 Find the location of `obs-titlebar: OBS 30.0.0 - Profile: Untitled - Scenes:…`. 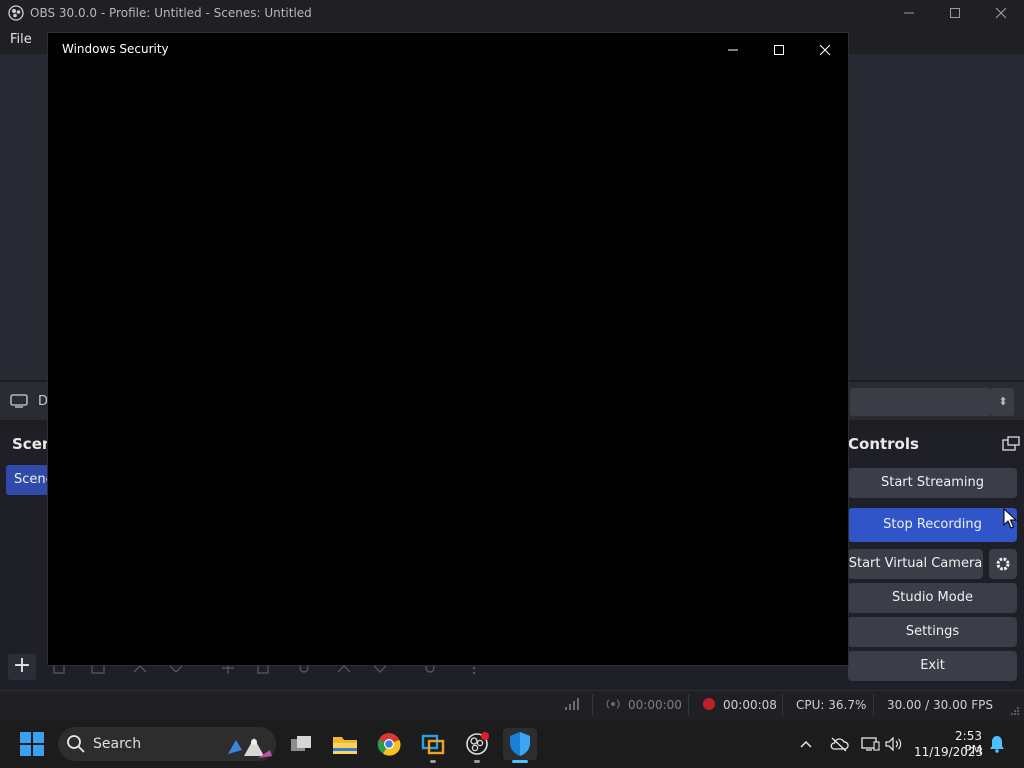

obs-titlebar: OBS 30.0.0 - Profile: Untitled - Scenes:… is located at coordinates (512, 13).